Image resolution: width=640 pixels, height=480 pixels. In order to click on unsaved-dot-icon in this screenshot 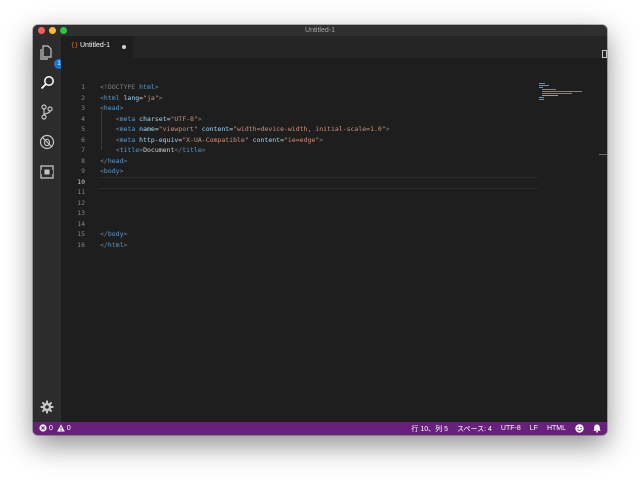, I will do `click(124, 47)`.